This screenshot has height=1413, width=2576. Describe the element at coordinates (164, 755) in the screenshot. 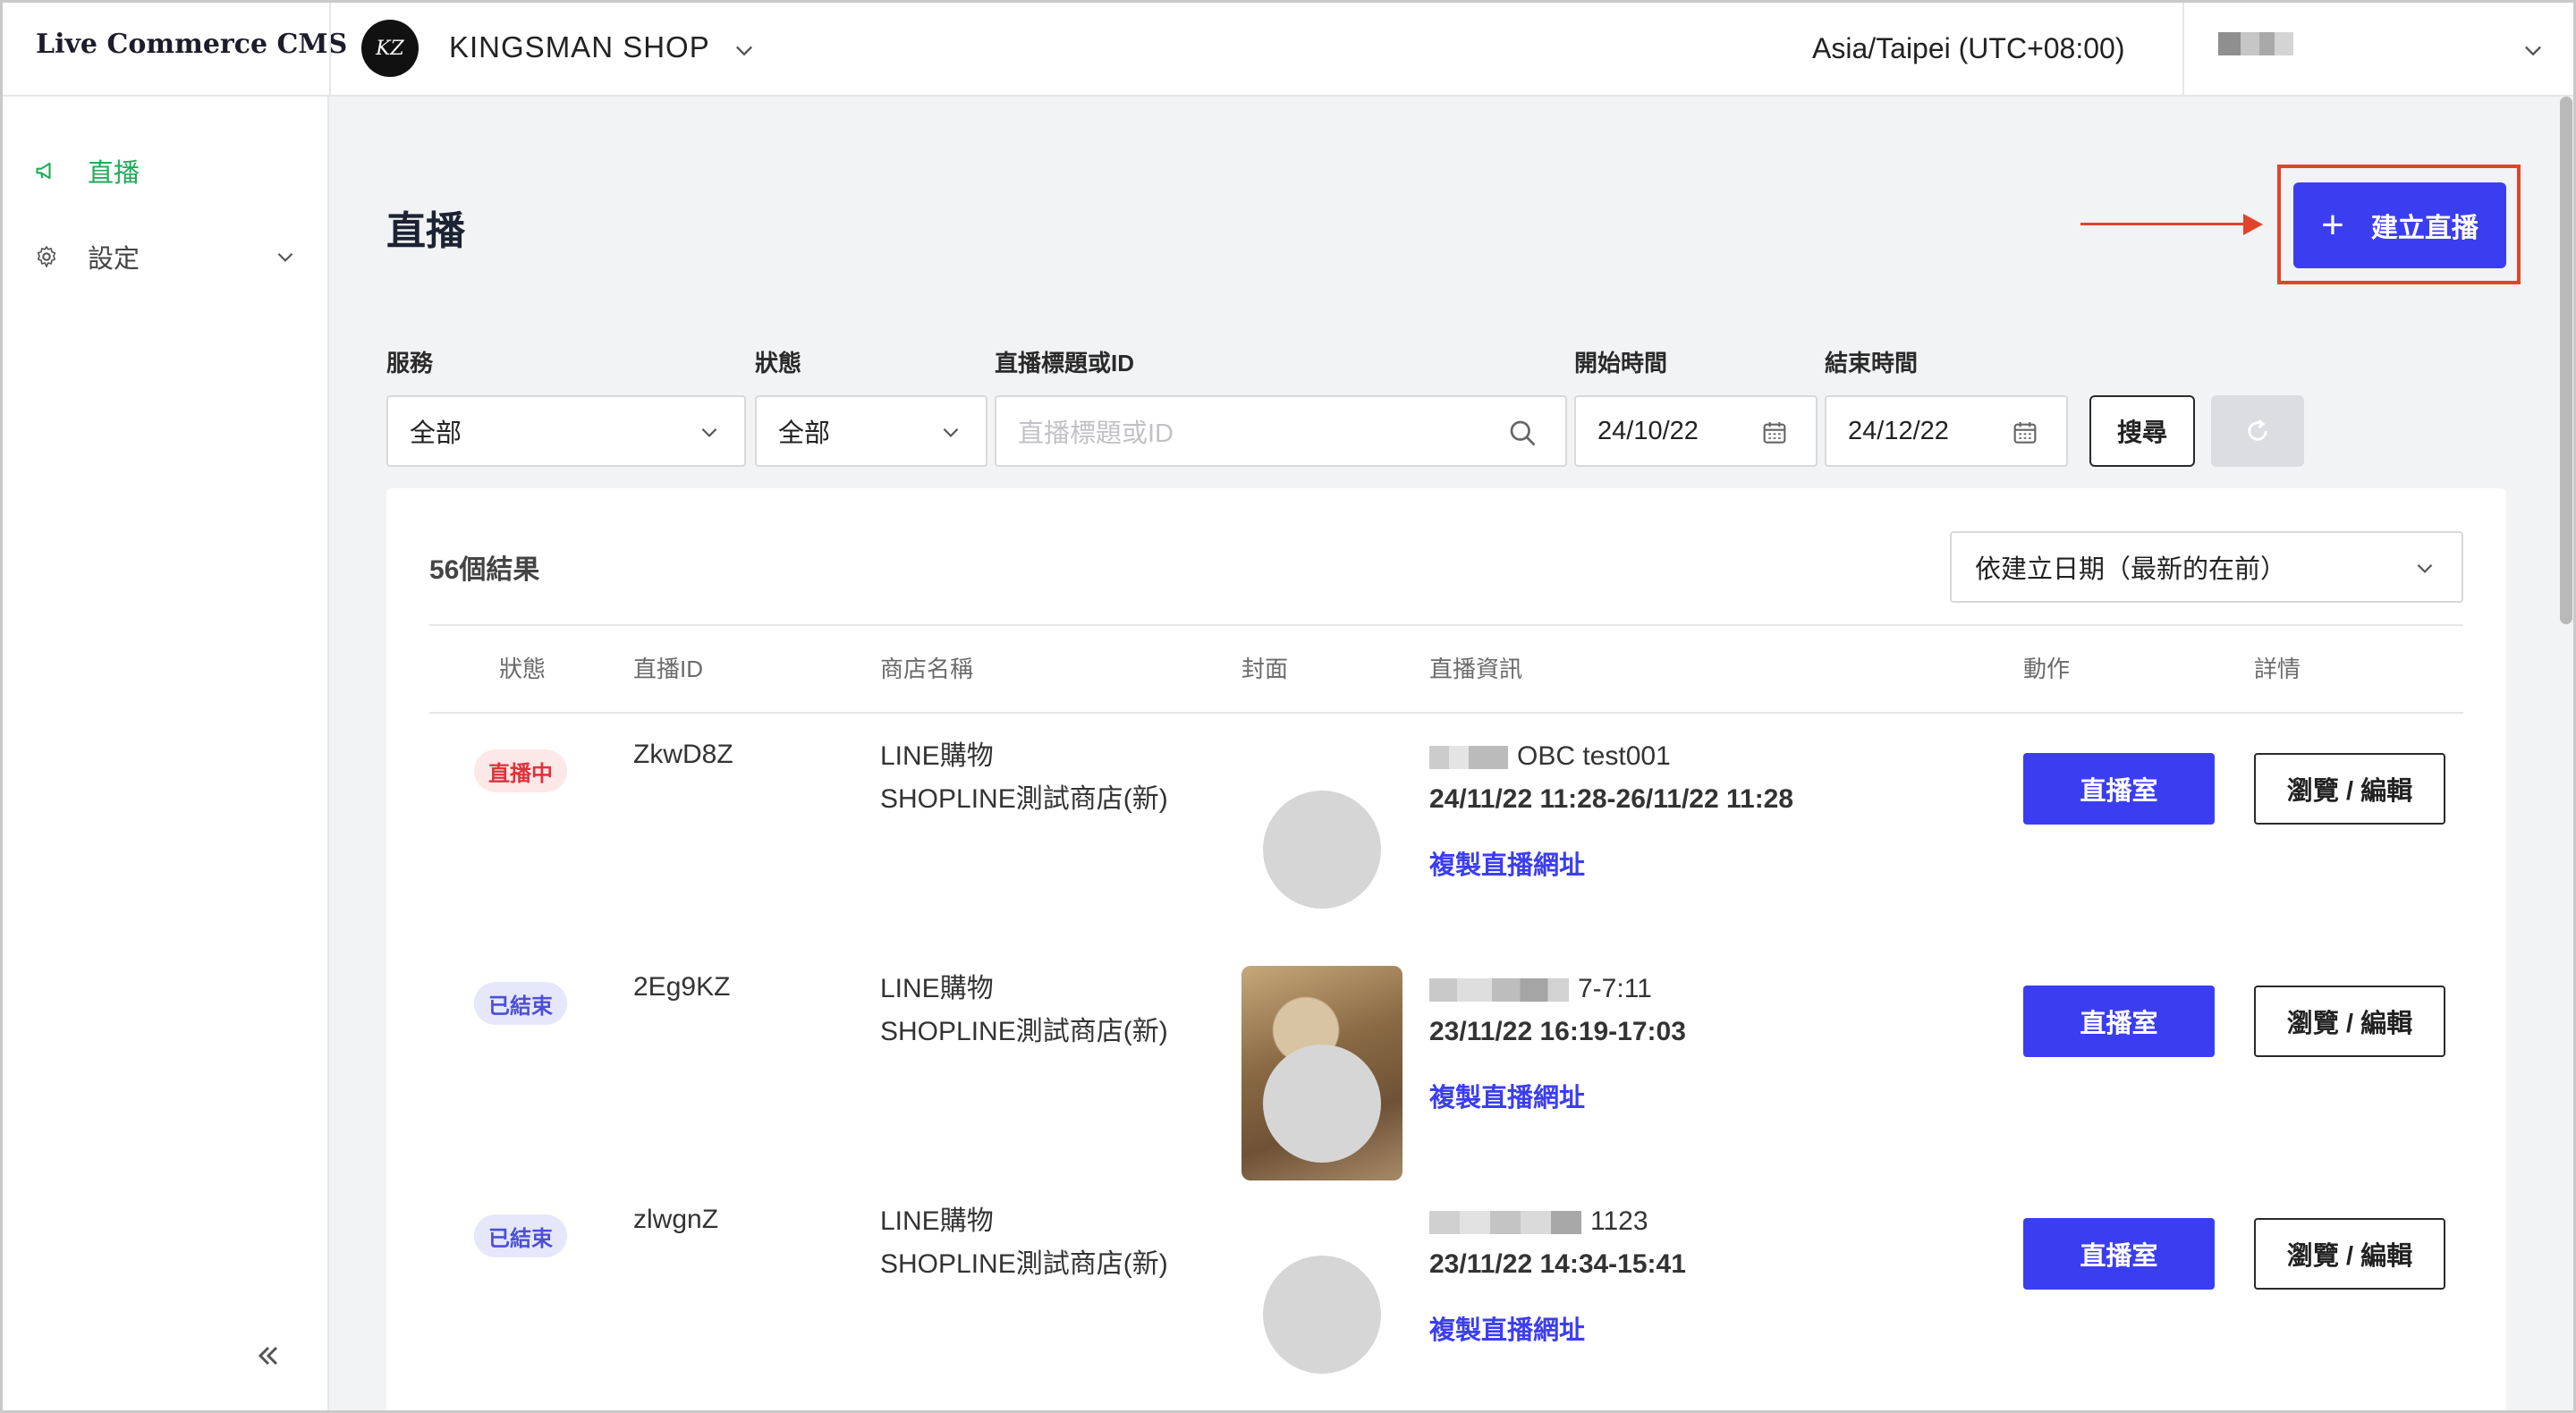

I see `sidebar: 直播 設定` at that location.